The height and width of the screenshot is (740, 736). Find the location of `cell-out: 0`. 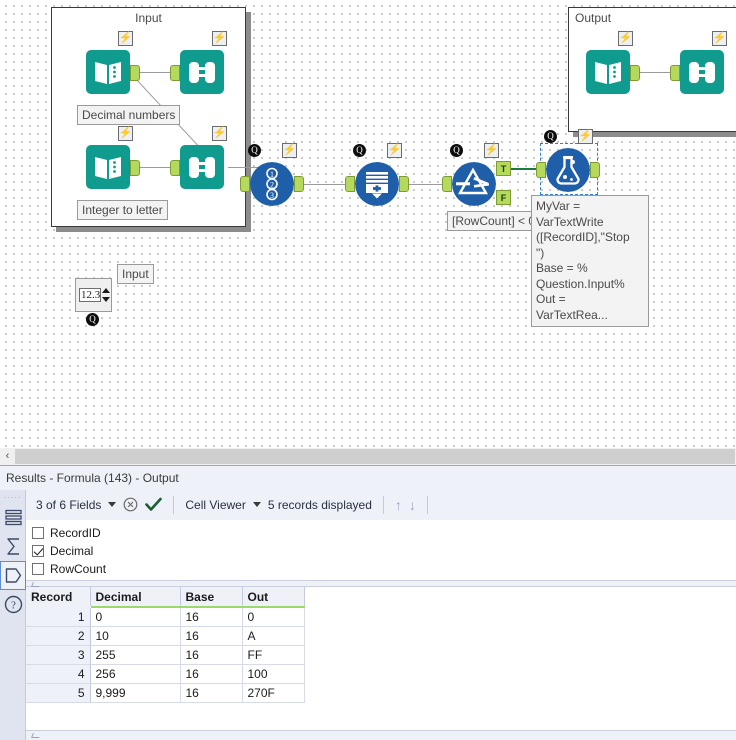

cell-out: 0 is located at coordinates (273, 617).